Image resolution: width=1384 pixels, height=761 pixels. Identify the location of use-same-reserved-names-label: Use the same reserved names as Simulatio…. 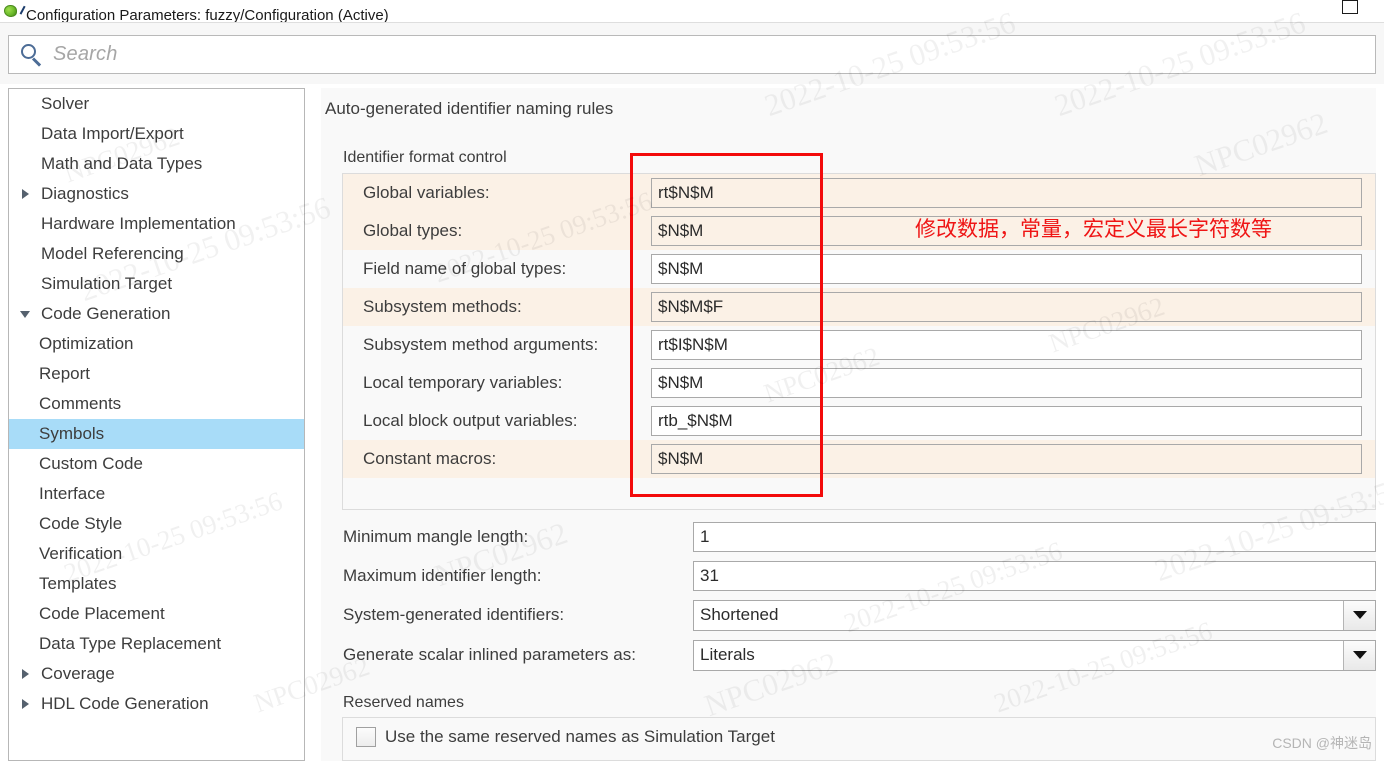
(580, 736).